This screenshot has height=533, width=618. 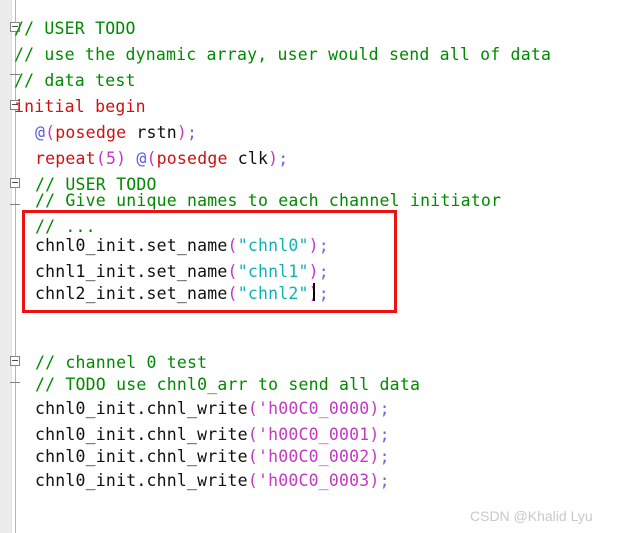 I want to click on code-token: ('h00C0_0003), so click(x=313, y=480).